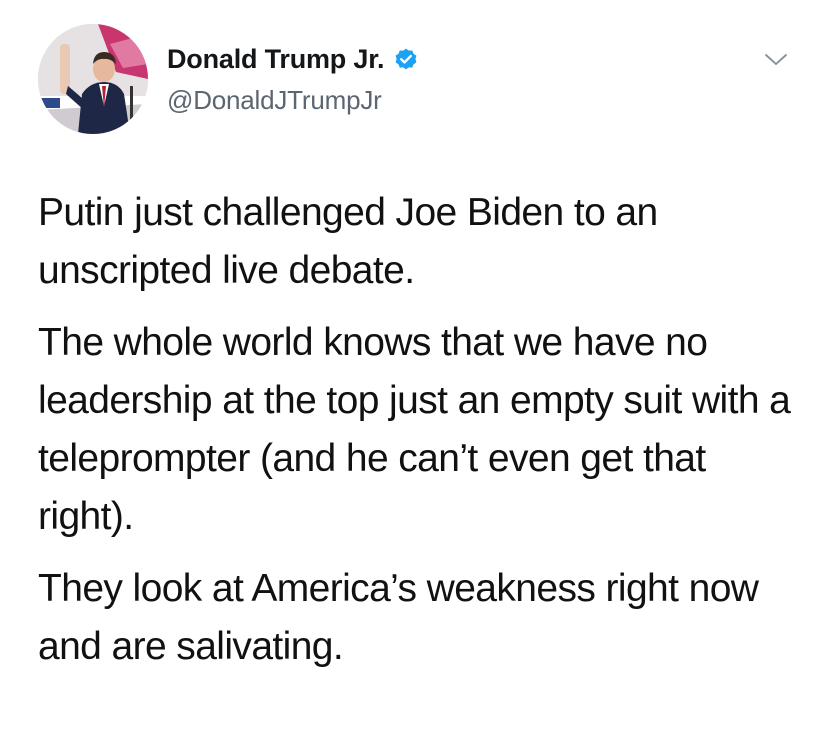  I want to click on avatar-photo, so click(93, 79).